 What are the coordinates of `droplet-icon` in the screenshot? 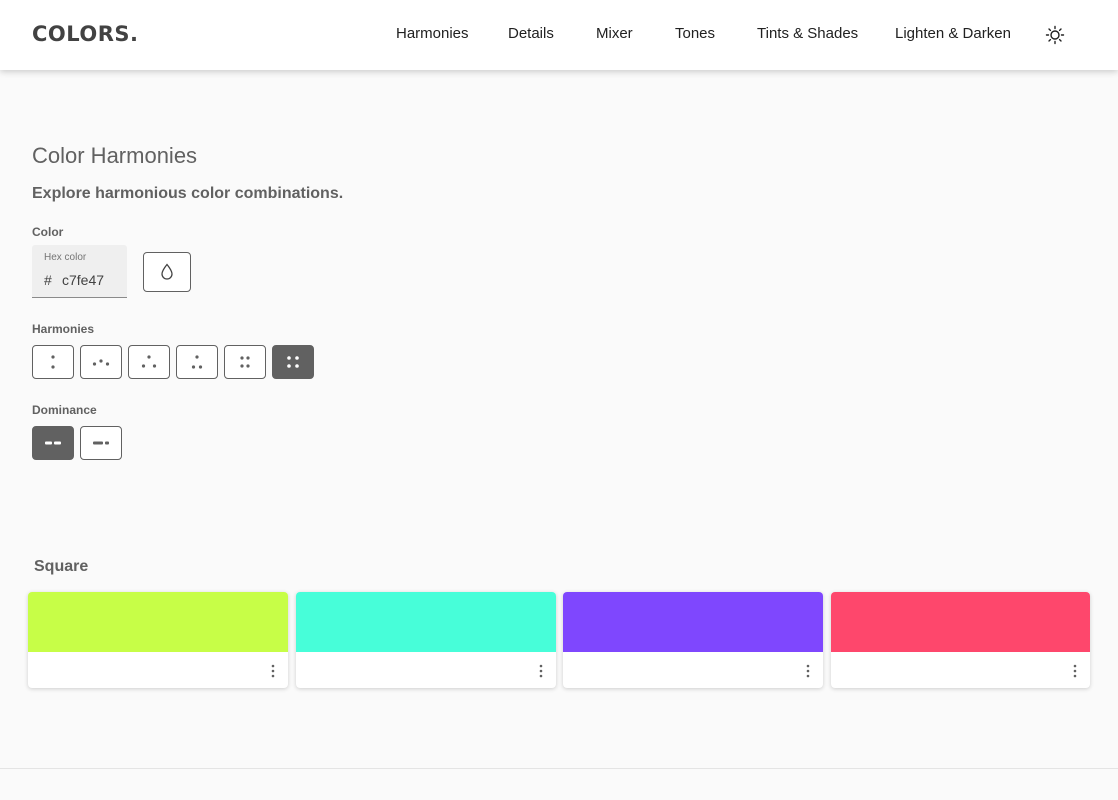 It's located at (167, 271).